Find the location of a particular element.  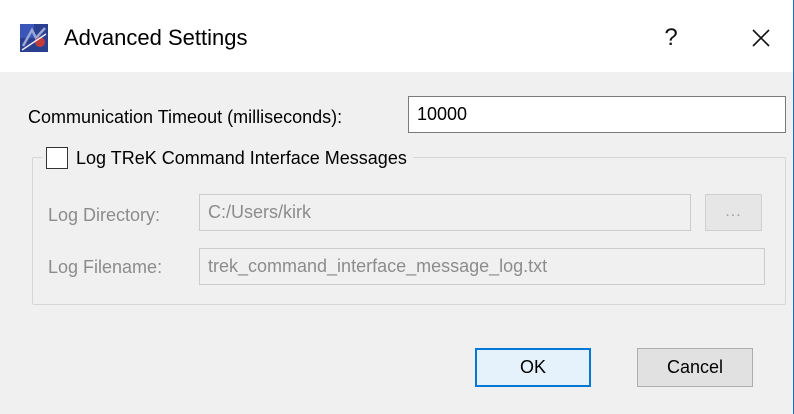

timeout-label: Communication Timeout (milliseconds): is located at coordinates (185, 117).